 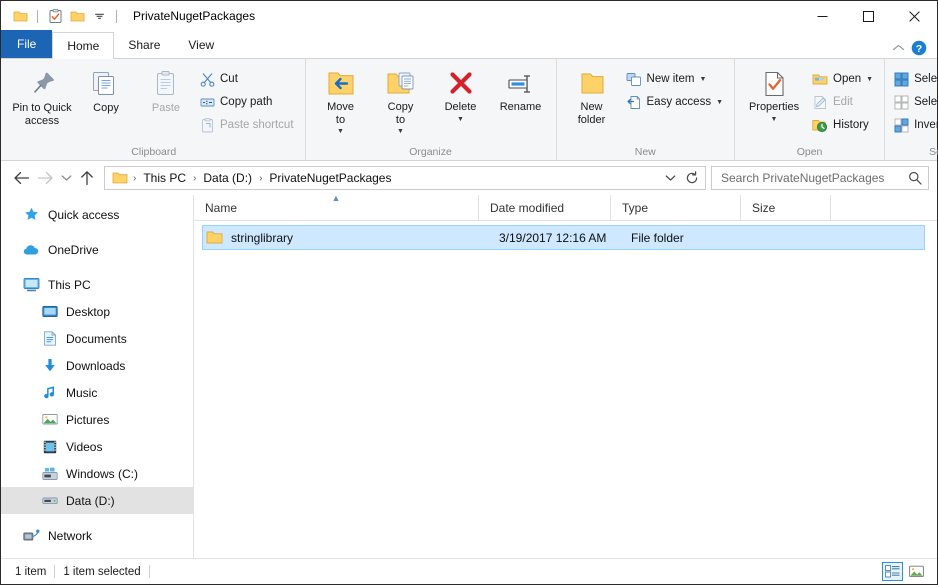 What do you see at coordinates (892, 571) in the screenshot?
I see `details-view-button` at bounding box center [892, 571].